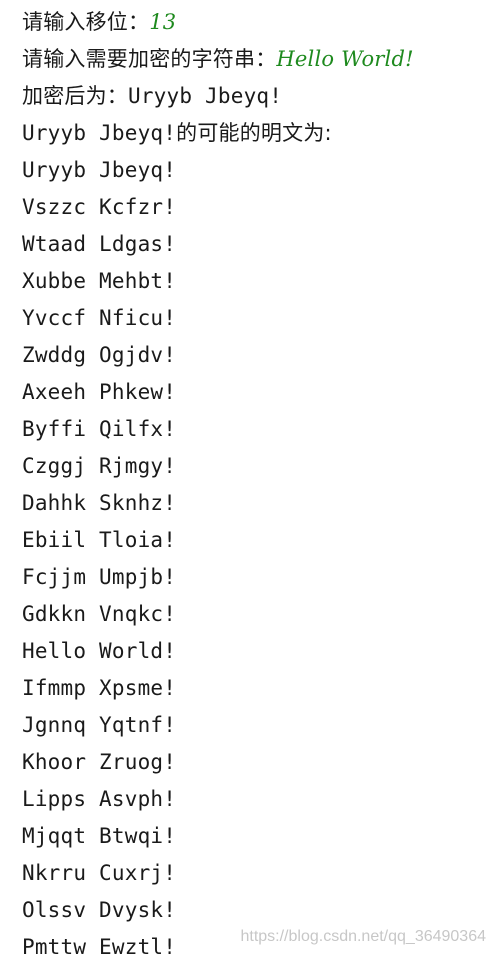 The width and height of the screenshot is (492, 966). What do you see at coordinates (345, 59) in the screenshot?
I see `text-input-value: Hello World!` at bounding box center [345, 59].